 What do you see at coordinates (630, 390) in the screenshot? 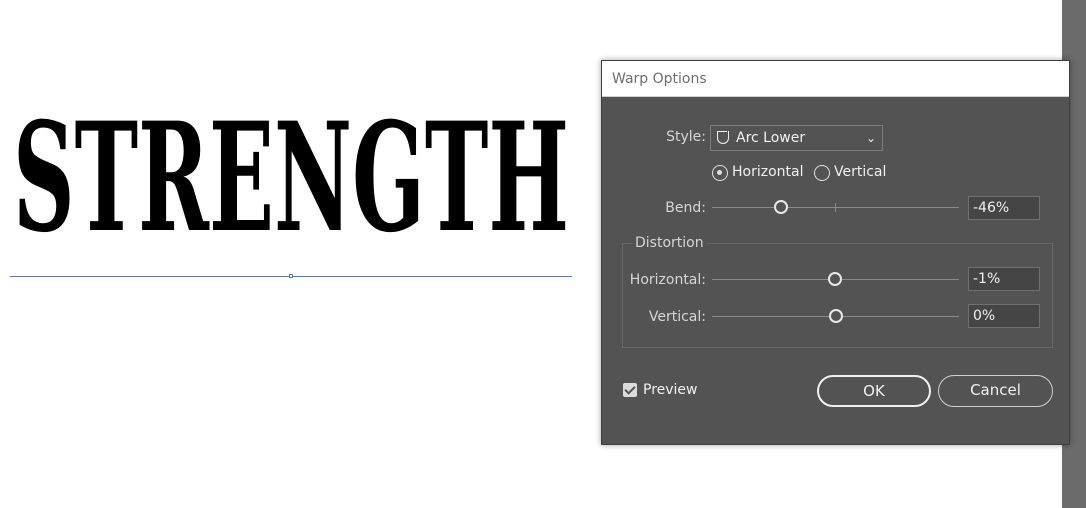
I see `preview-checkbox` at bounding box center [630, 390].